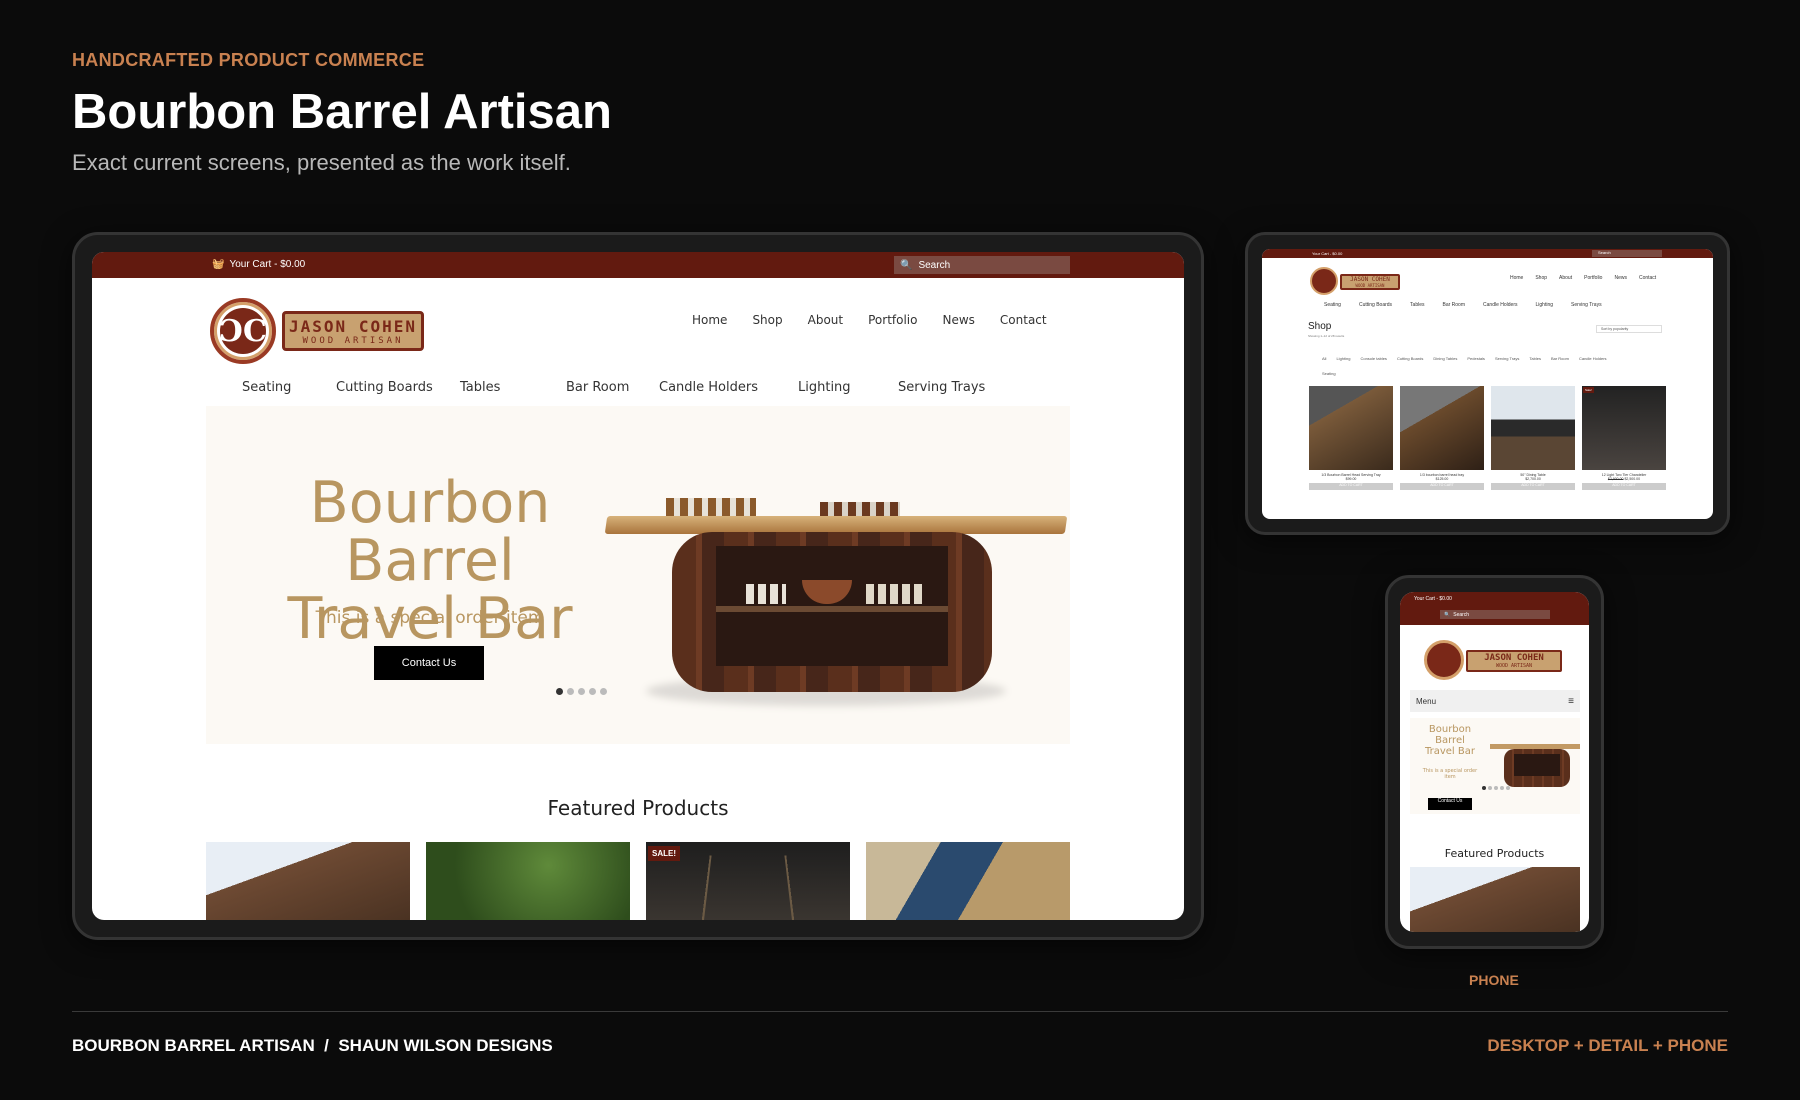 The image size is (1800, 1100). Describe the element at coordinates (1324, 358) in the screenshot. I see `filter-all: All` at that location.